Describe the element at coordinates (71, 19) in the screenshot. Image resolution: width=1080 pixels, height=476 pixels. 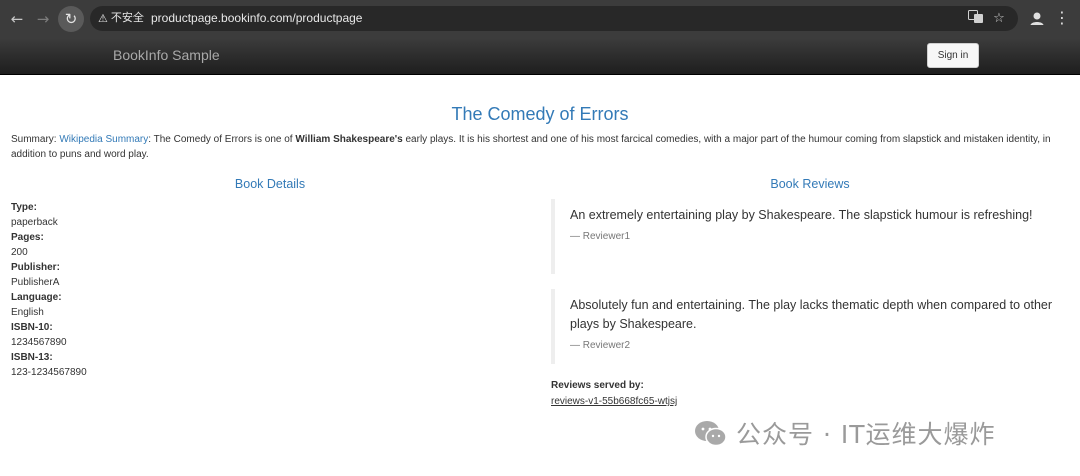
I see `reload-icon: ↻` at that location.